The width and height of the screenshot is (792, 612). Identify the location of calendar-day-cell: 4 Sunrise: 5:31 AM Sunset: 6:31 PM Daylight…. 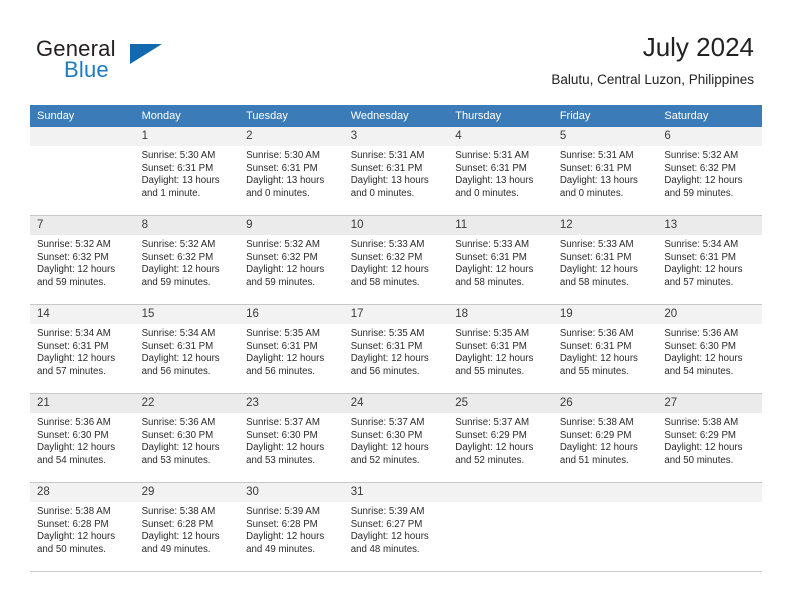
(500, 171).